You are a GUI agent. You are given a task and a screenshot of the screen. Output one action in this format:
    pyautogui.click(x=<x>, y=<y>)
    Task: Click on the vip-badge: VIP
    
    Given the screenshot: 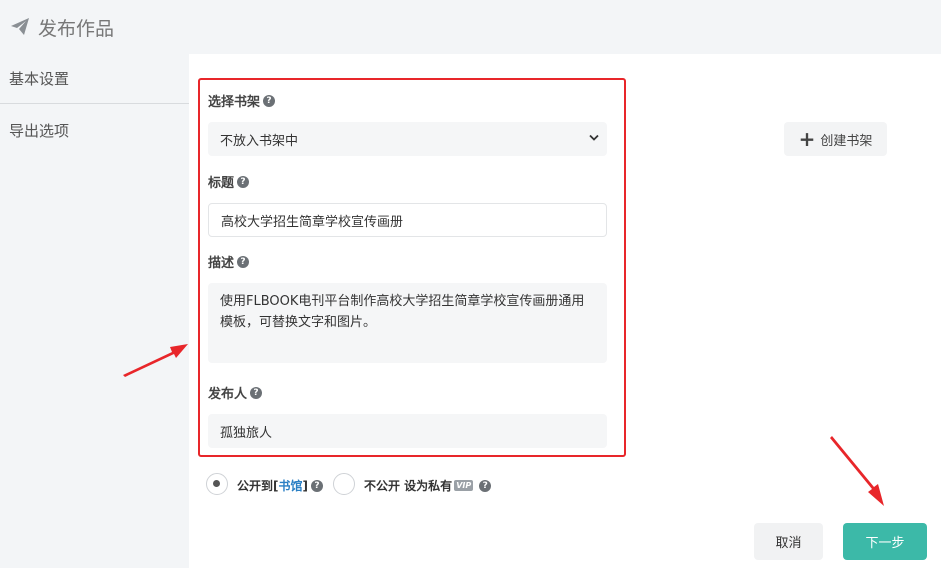 What is the action you would take?
    pyautogui.click(x=464, y=485)
    